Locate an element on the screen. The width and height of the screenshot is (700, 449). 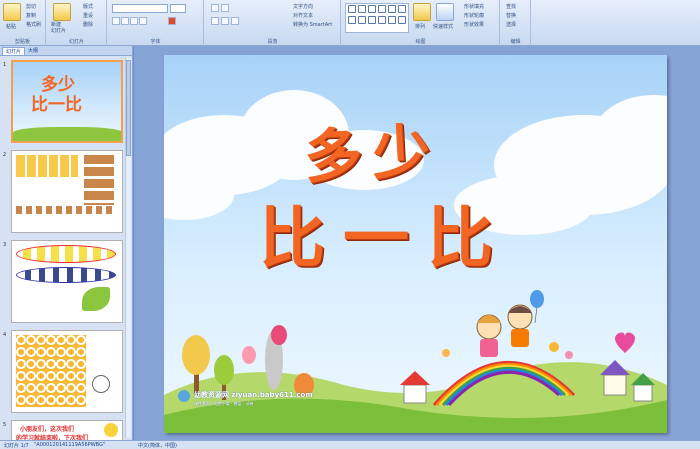
cut-button: 剪切 is located at coordinates (31, 6).